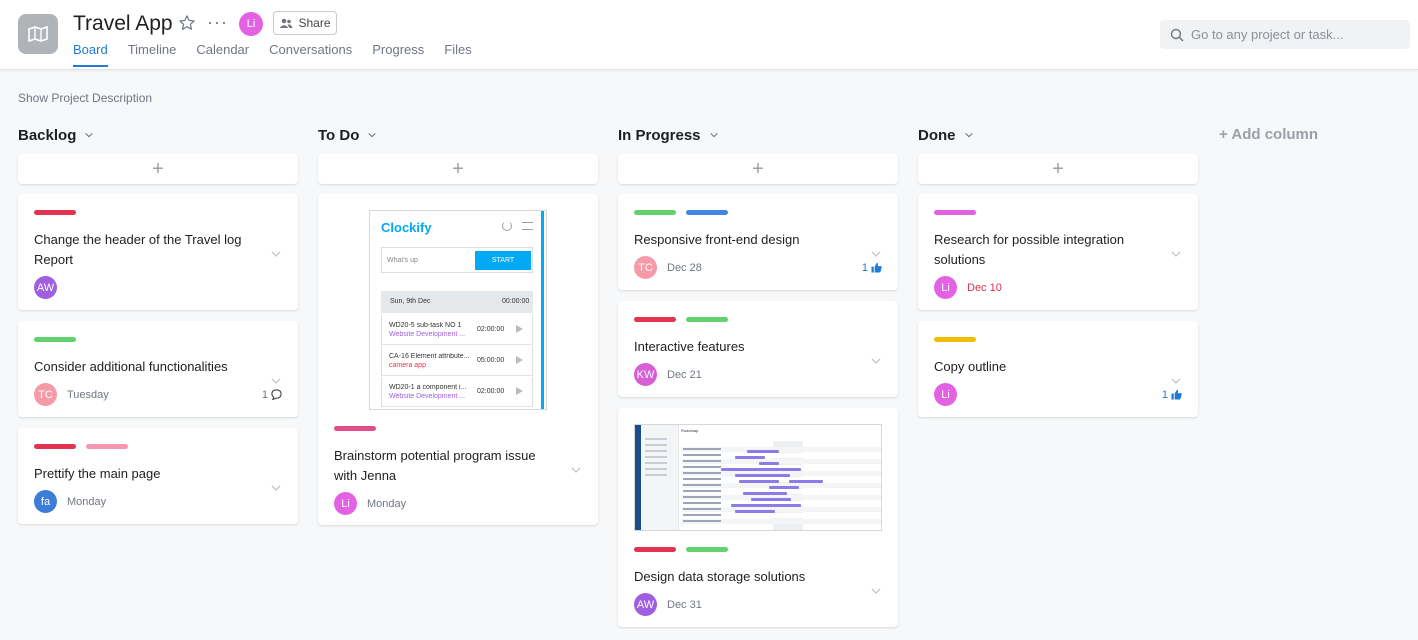 Image resolution: width=1418 pixels, height=640 pixels. I want to click on due-date: Dec 31, so click(684, 605).